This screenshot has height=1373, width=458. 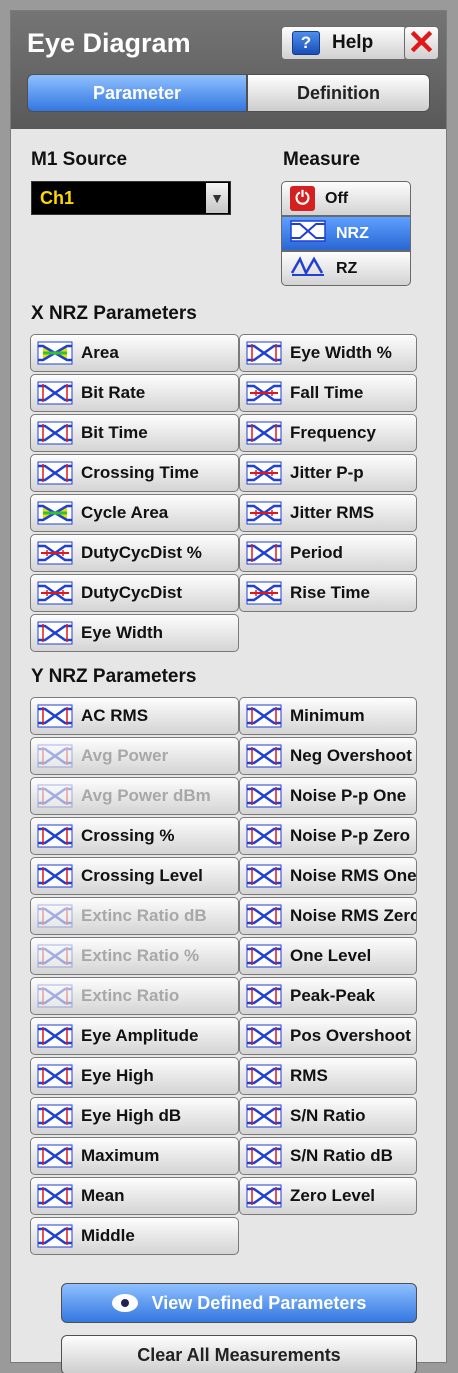 I want to click on eye-width-icon, so click(x=55, y=633).